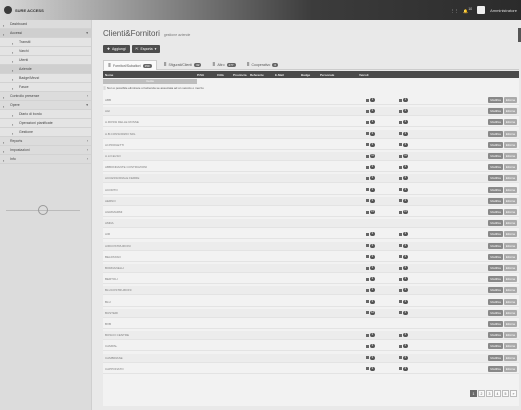  What do you see at coordinates (311, 156) in the screenshot?
I see `table-row: A.LO.ELSO 11 11 Modifica Elimina` at bounding box center [311, 156].